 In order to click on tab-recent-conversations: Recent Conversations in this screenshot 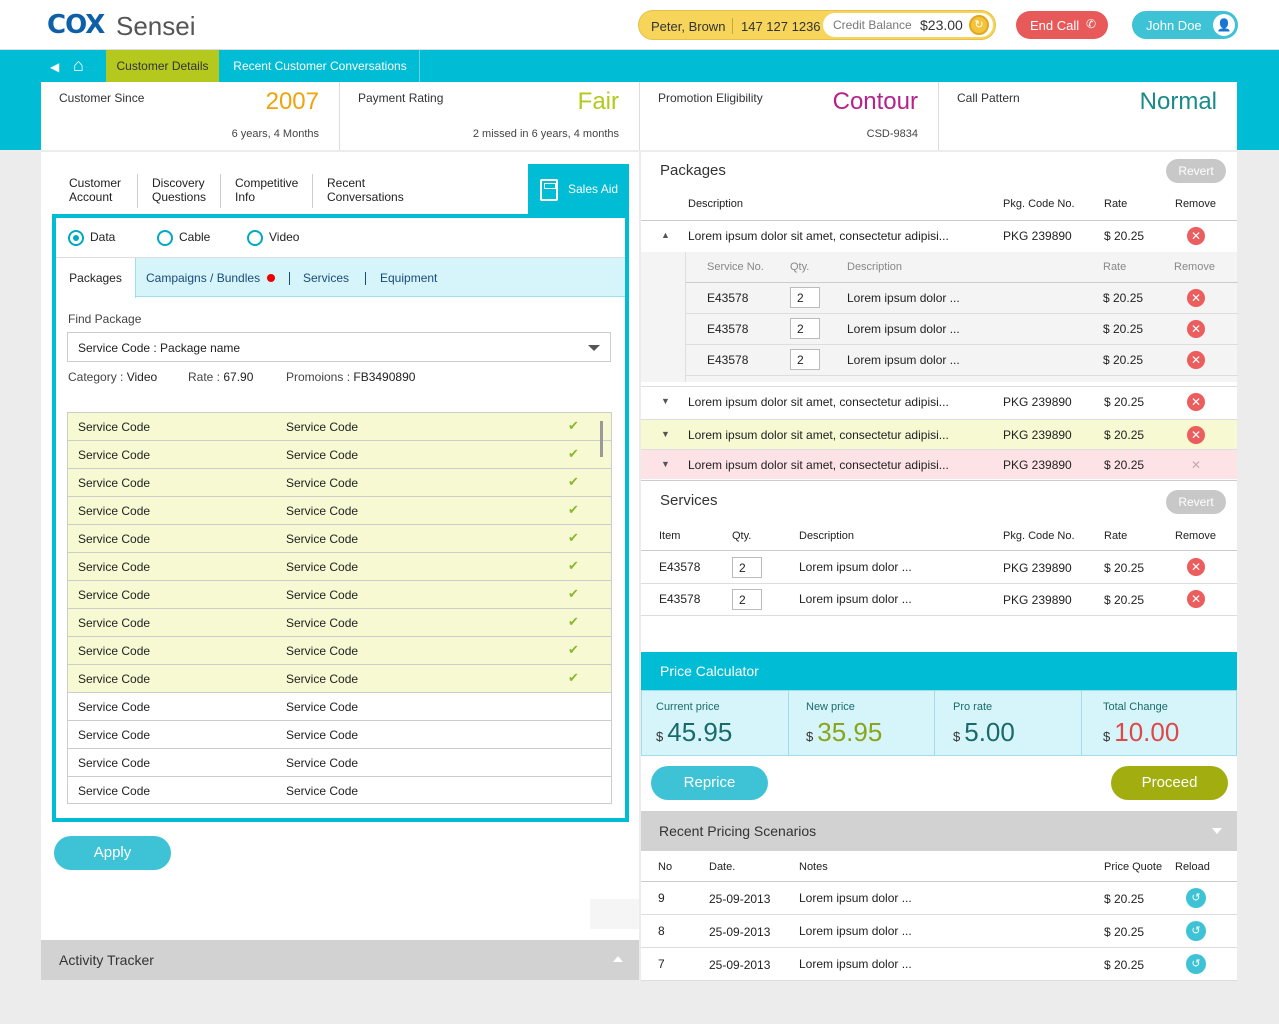, I will do `click(365, 190)`.